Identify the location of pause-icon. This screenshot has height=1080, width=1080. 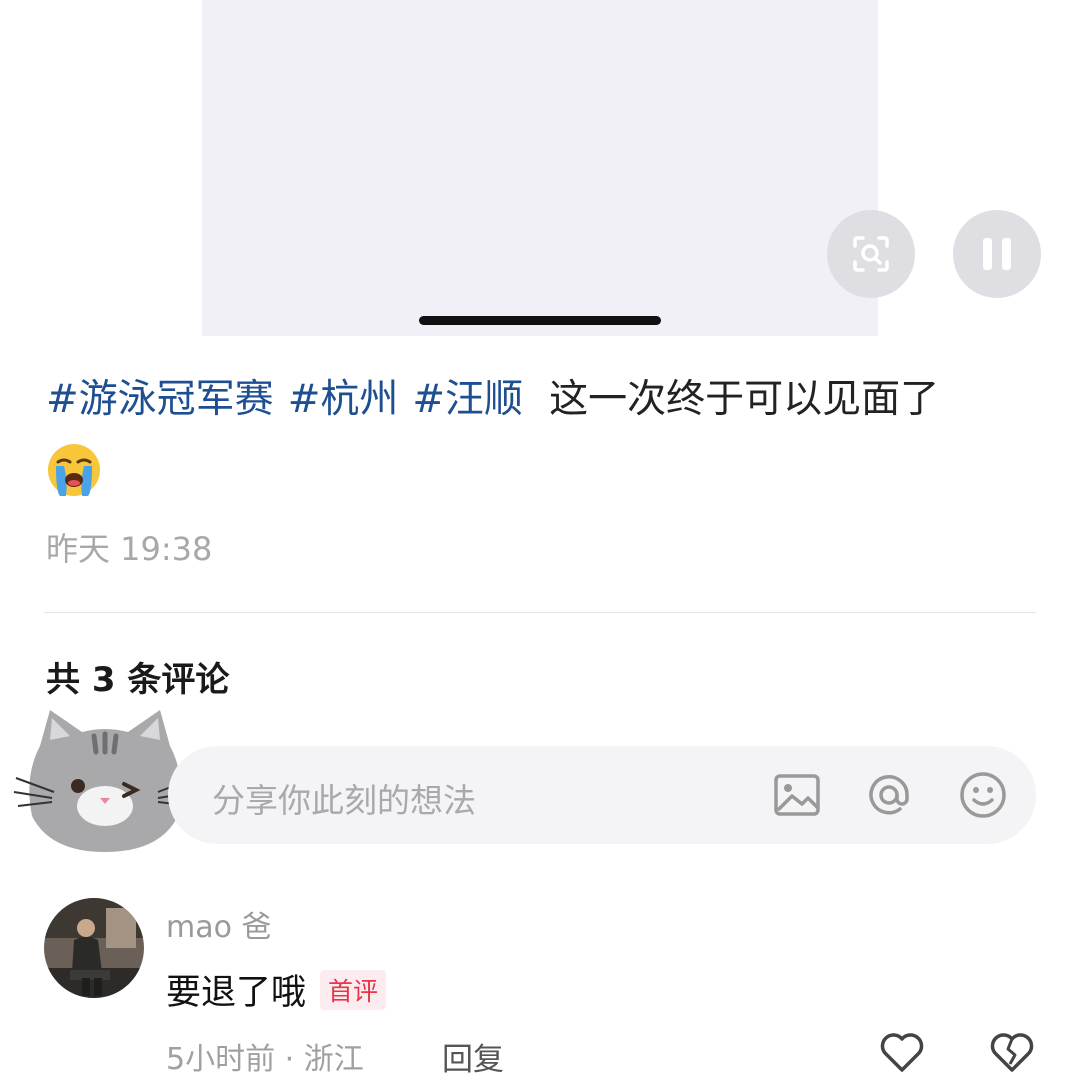
(997, 254).